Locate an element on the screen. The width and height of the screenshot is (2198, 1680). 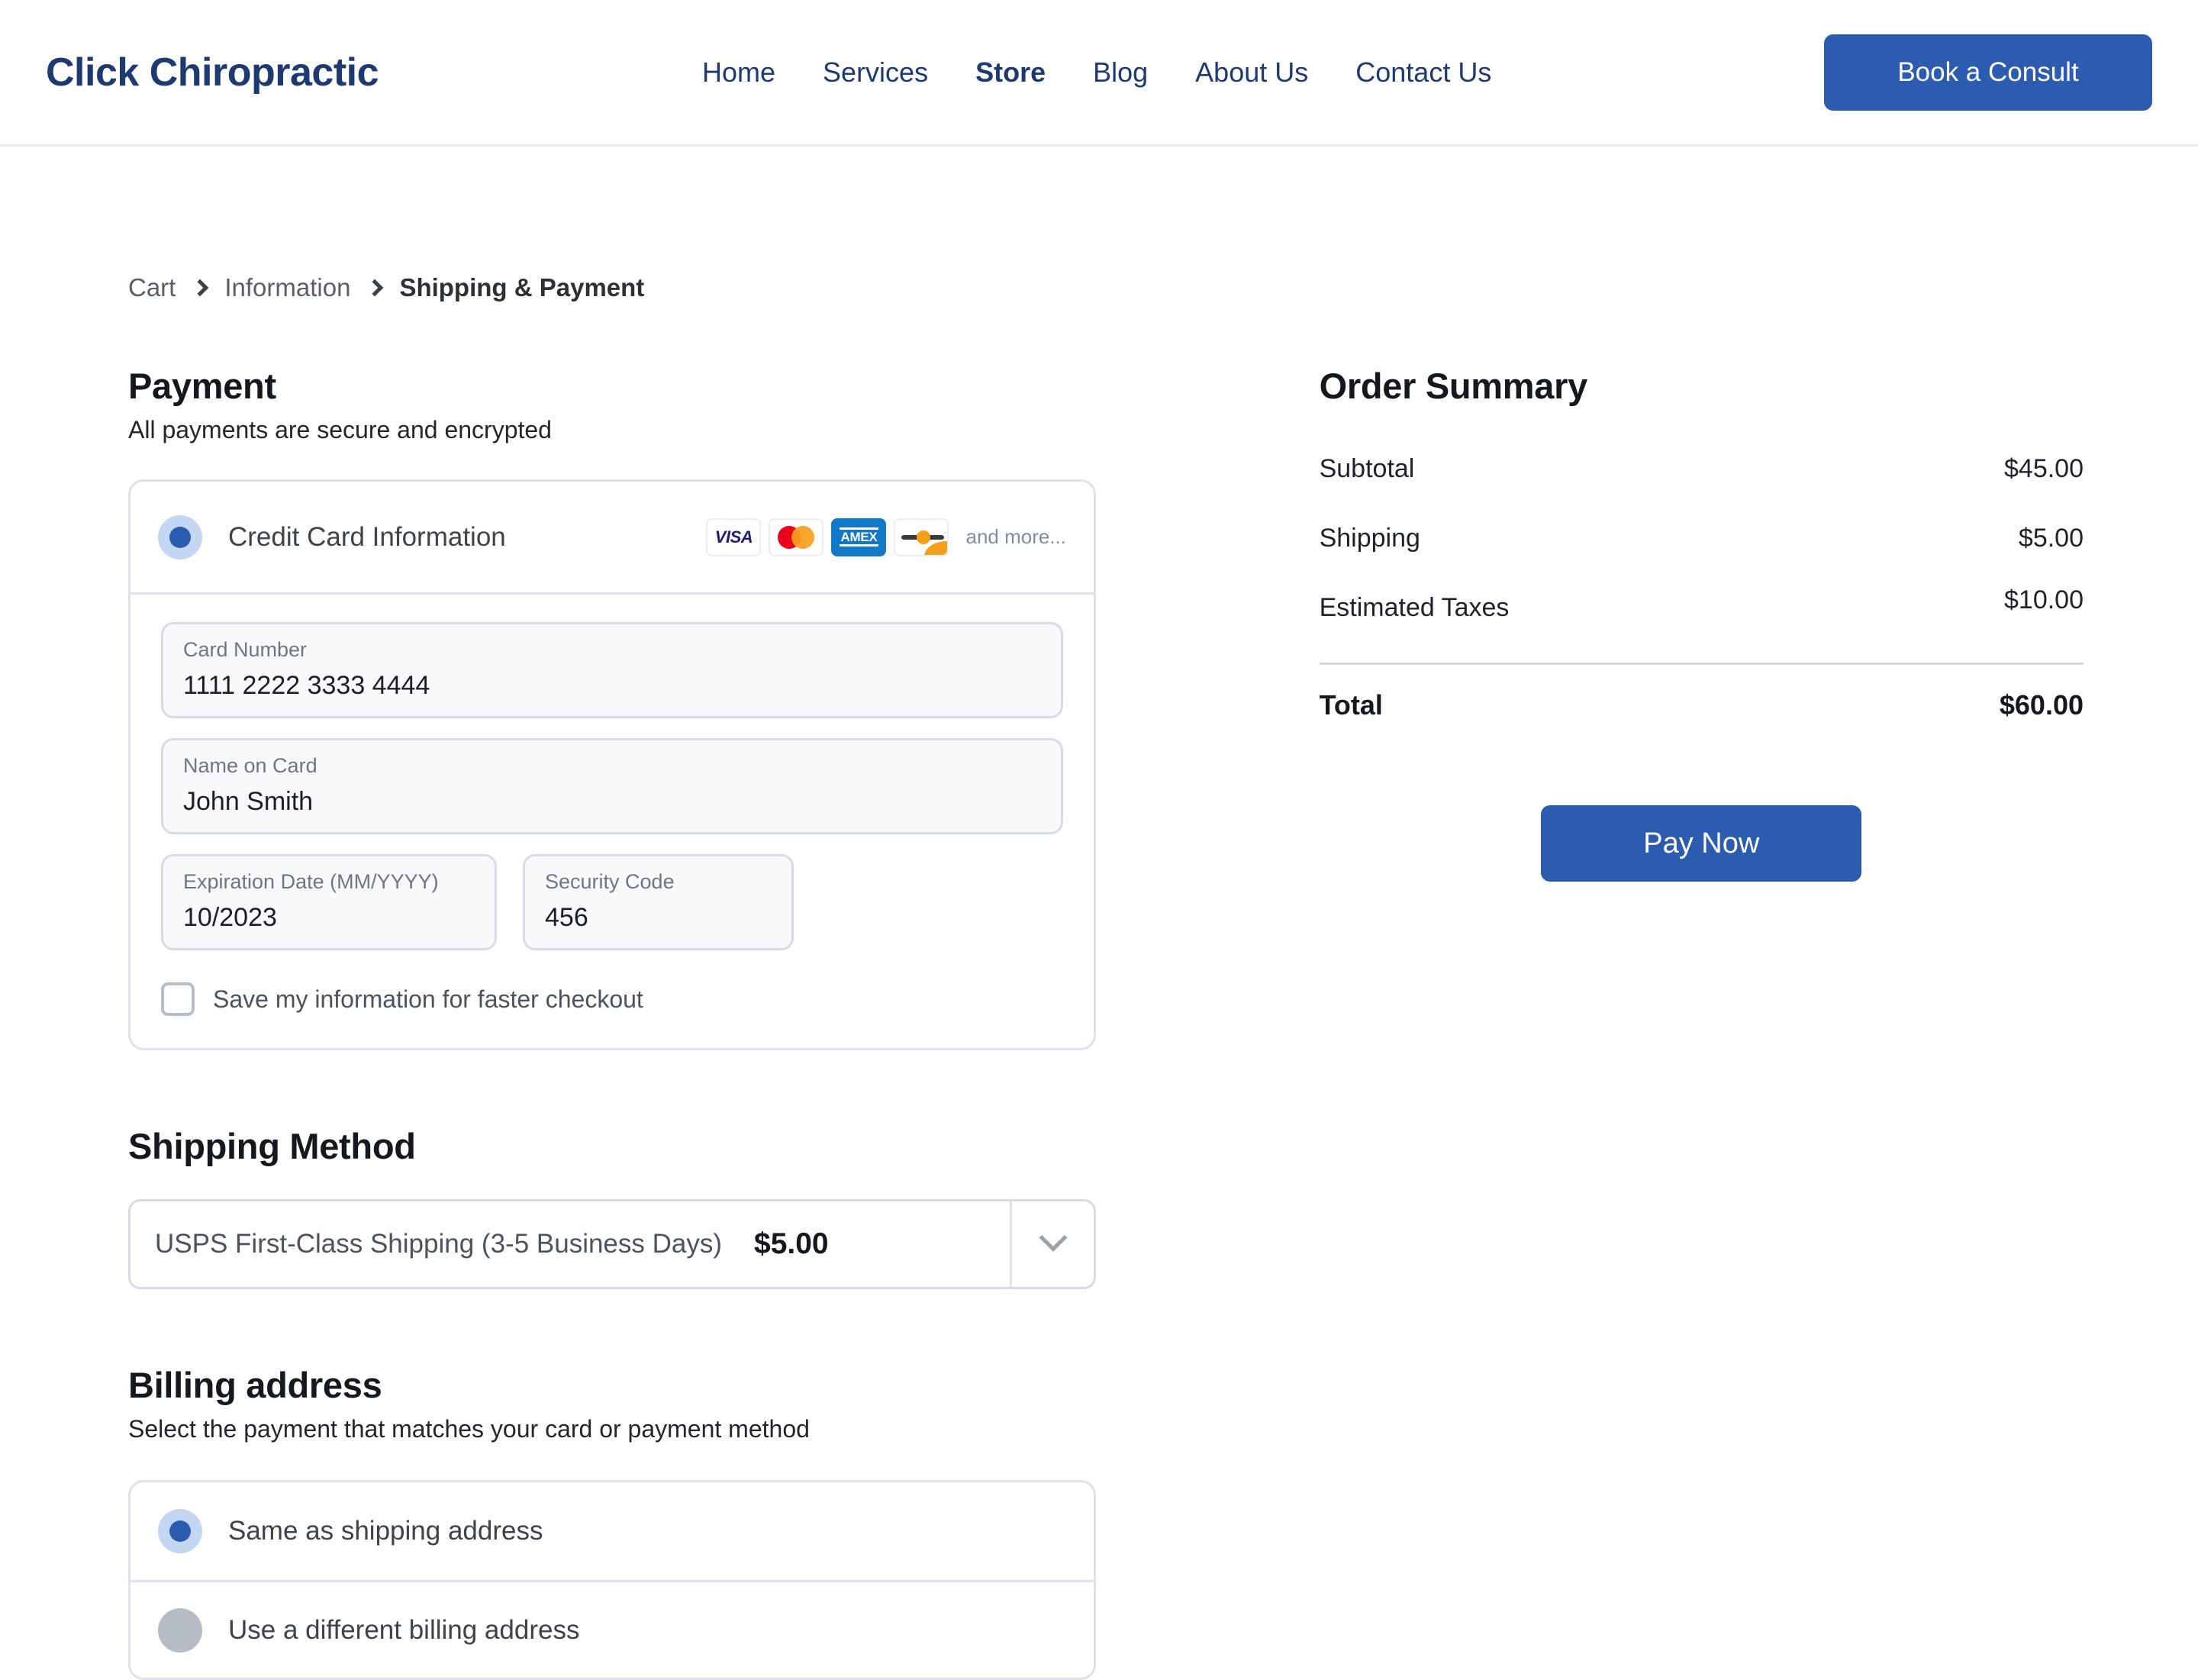
estimated-taxes-label: Estimated Taxes is located at coordinates (1414, 607).